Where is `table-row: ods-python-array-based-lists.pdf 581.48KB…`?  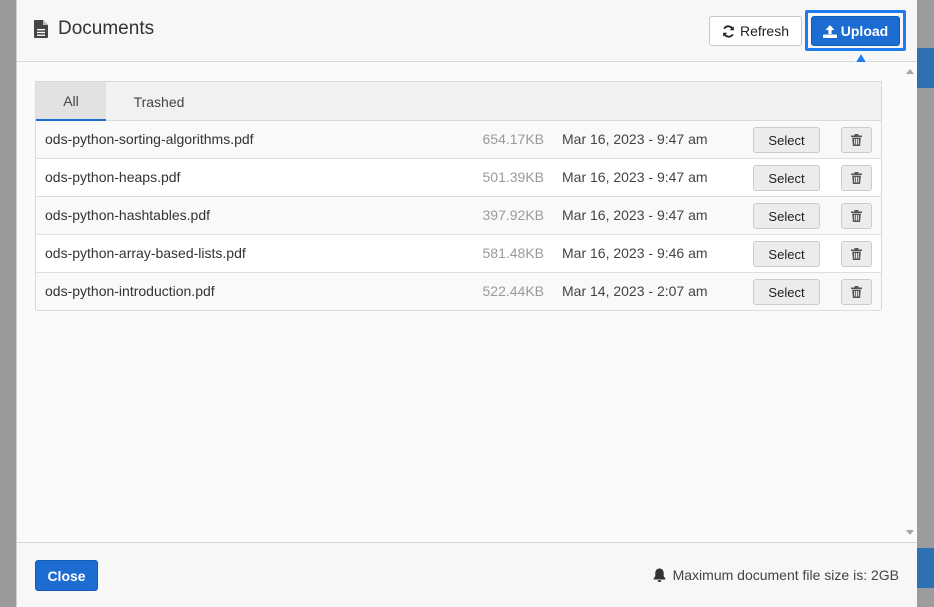 table-row: ods-python-array-based-lists.pdf 581.48KB… is located at coordinates (458, 254).